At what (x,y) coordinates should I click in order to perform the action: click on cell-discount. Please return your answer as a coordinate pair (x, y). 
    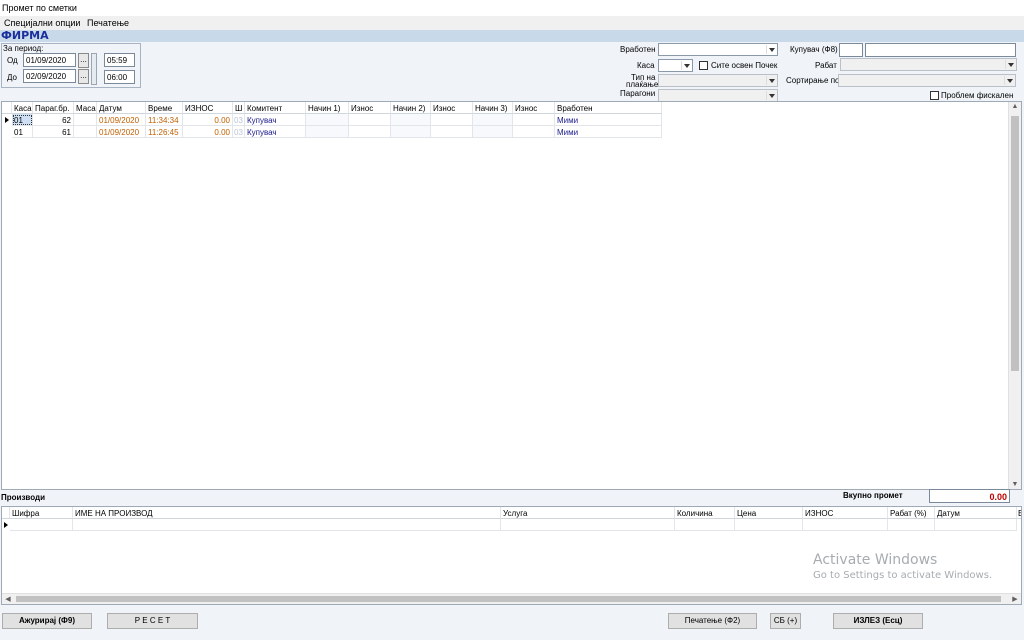
    Looking at the image, I should click on (911, 525).